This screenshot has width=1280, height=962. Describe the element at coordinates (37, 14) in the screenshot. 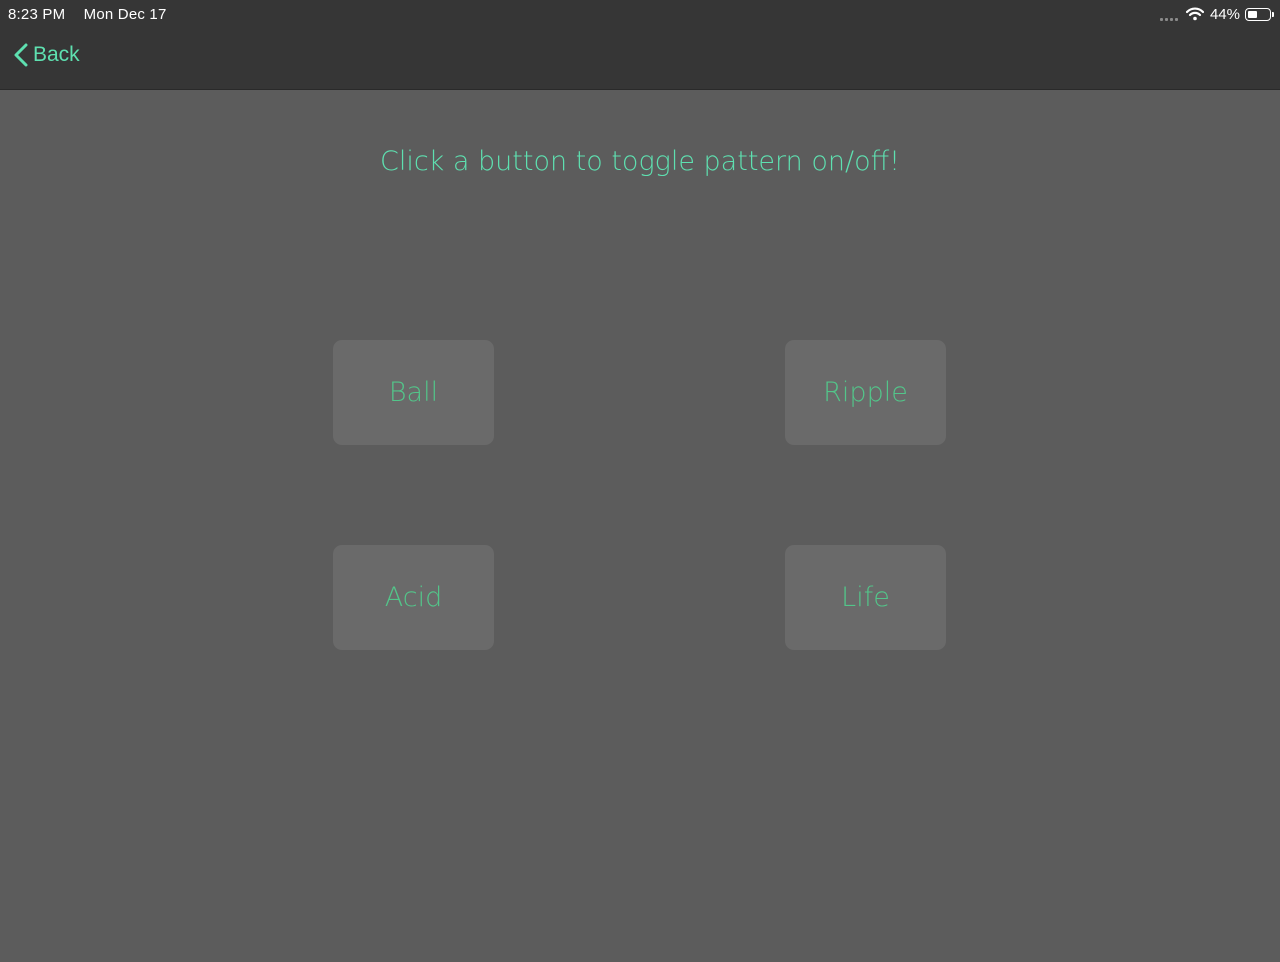

I see `status-time: 8:23 PM` at that location.